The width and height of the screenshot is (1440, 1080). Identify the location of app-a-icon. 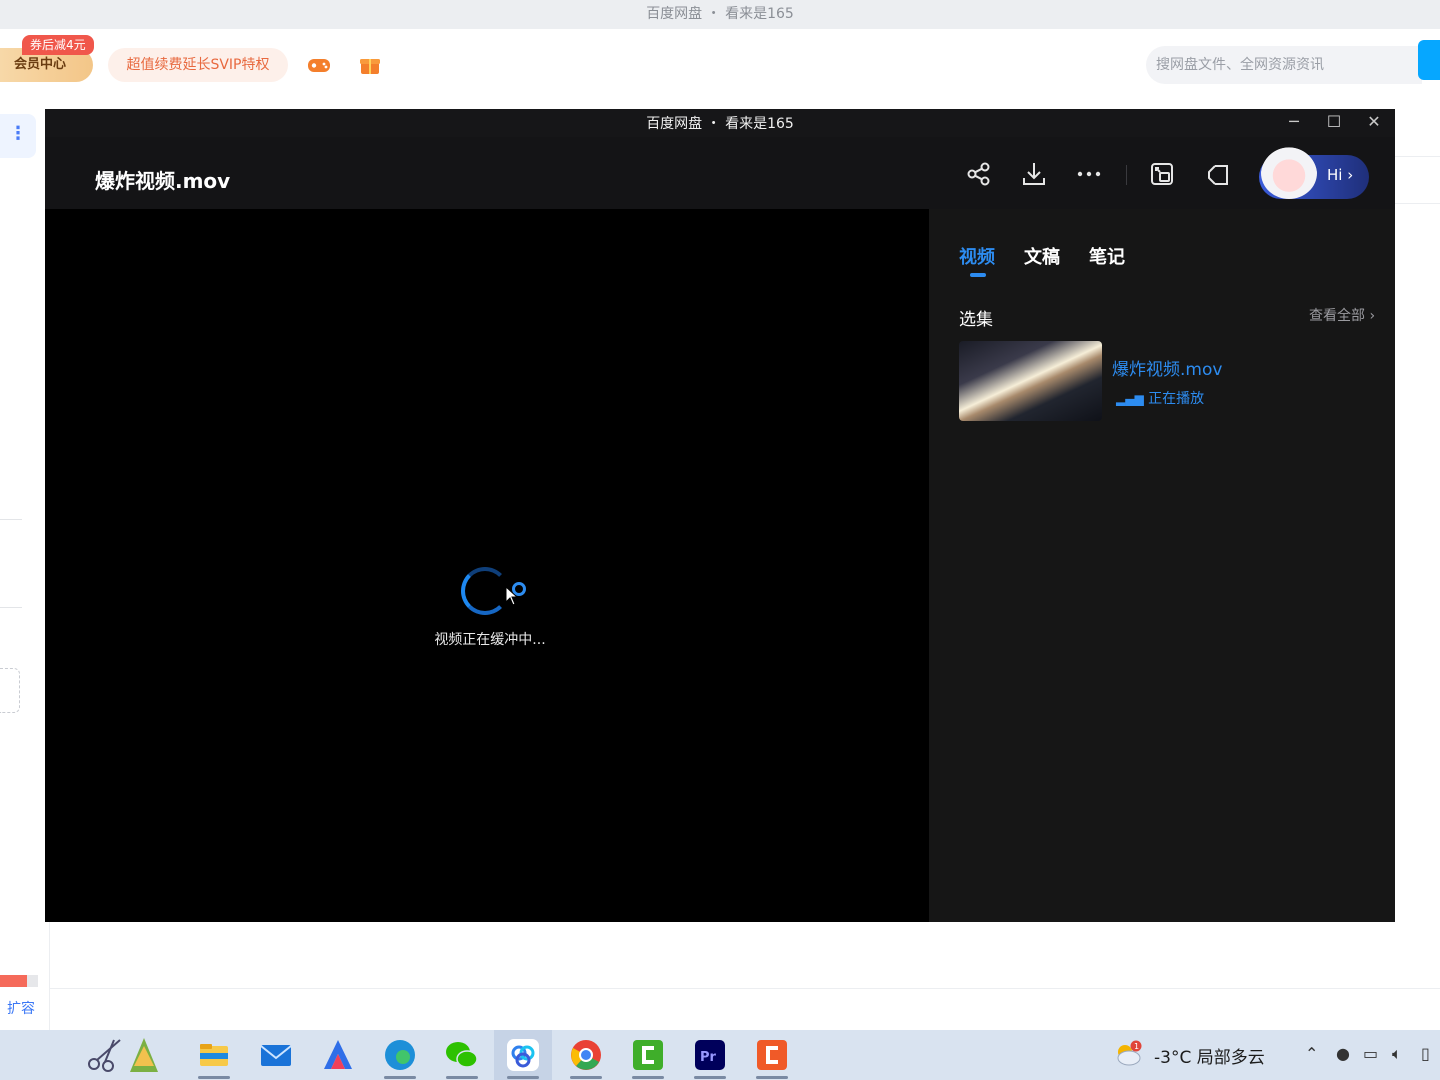
(338, 1055).